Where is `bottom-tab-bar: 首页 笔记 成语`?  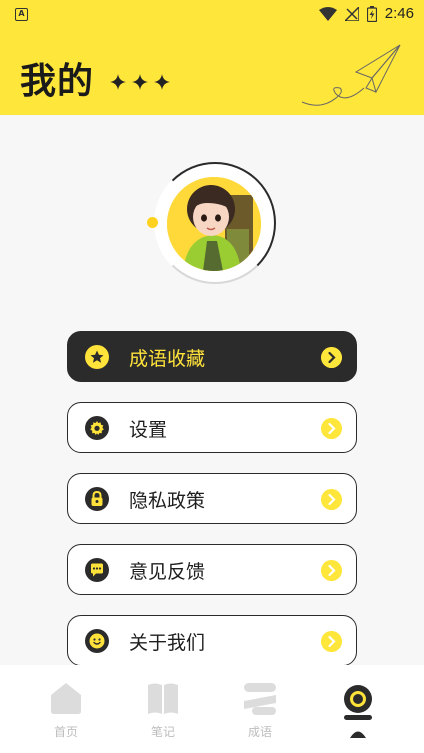
bottom-tab-bar: 首页 笔记 成语 is located at coordinates (212, 709).